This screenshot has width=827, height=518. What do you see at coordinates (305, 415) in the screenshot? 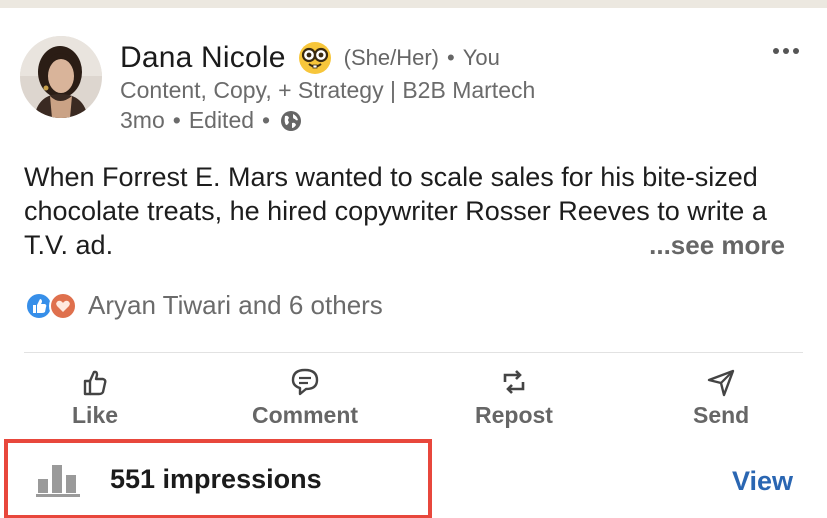
I see `comment-label: Comment` at bounding box center [305, 415].